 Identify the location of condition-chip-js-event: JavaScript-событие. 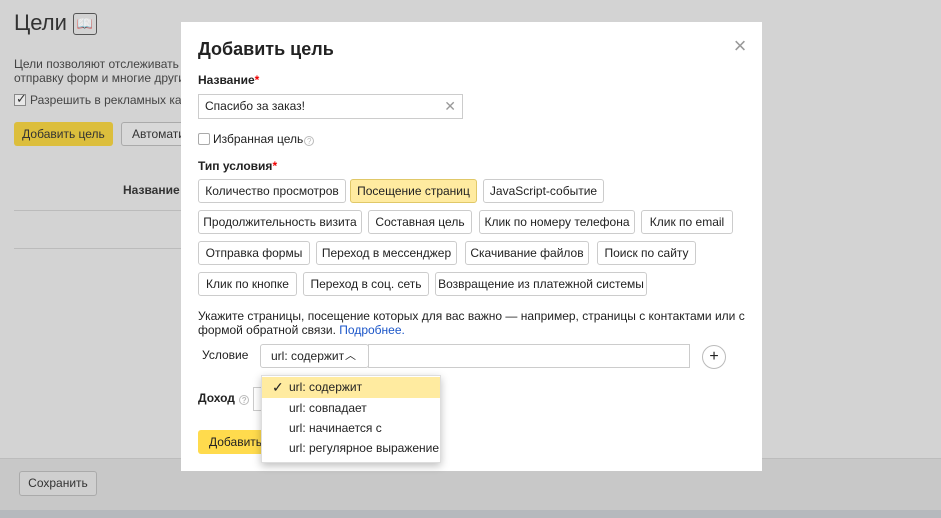
(543, 191).